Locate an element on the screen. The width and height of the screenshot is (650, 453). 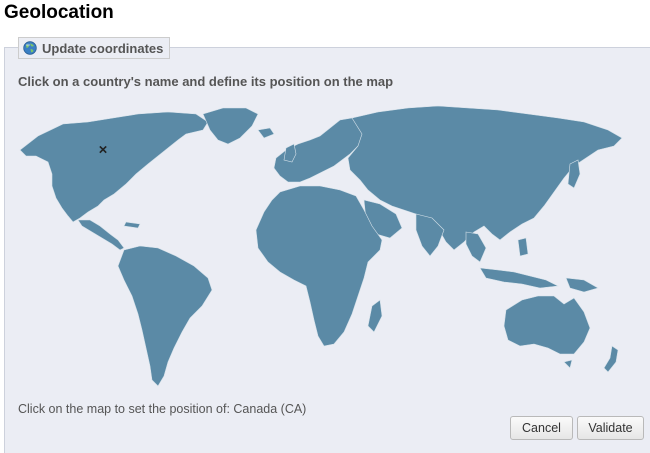
north-america-shape is located at coordinates (114, 167).